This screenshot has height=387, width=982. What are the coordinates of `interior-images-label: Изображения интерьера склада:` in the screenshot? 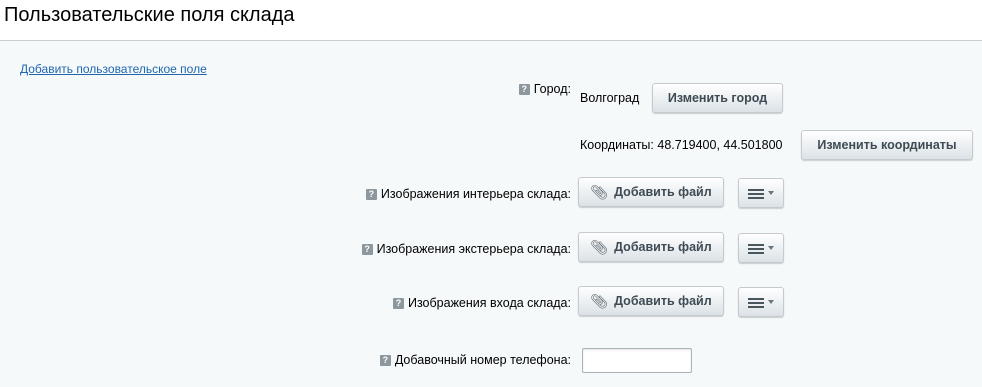 It's located at (475, 194).